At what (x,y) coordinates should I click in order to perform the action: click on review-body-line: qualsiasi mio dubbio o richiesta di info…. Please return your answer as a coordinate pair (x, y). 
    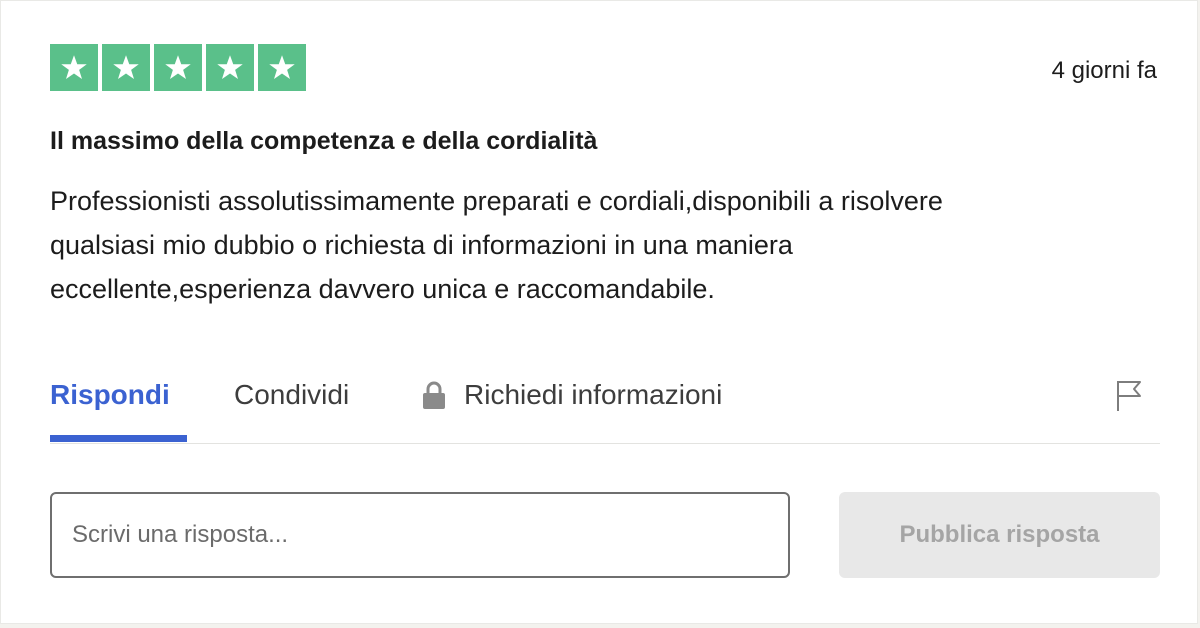
    Looking at the image, I should click on (421, 245).